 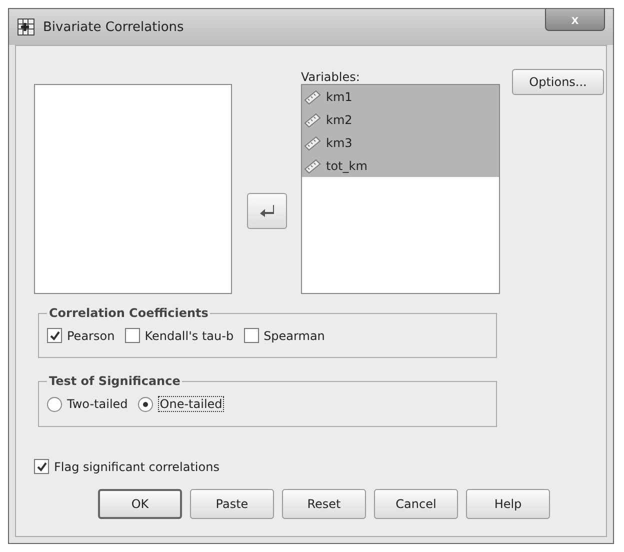 I want to click on arrow-left-icon, so click(x=266, y=211).